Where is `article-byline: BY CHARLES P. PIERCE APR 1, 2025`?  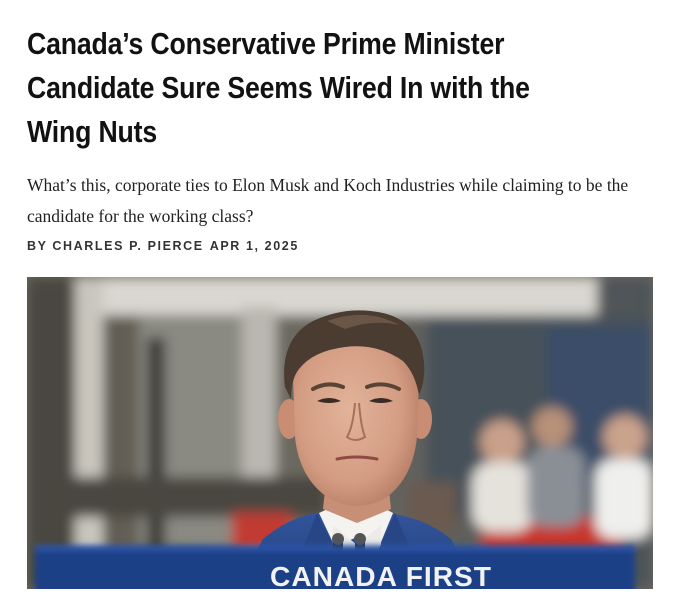
article-byline: BY CHARLES P. PIERCE APR 1, 2025 is located at coordinates (163, 246).